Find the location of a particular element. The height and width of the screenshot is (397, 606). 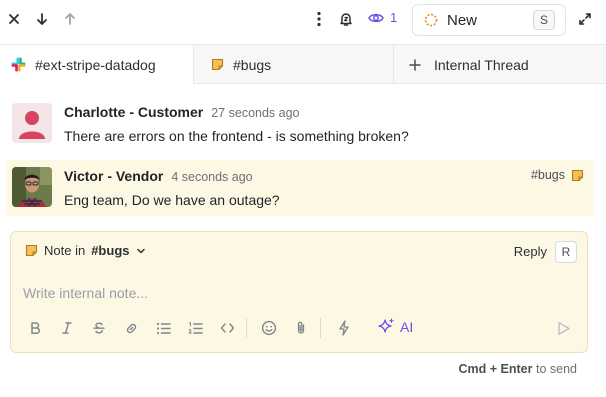

ai-label: AI is located at coordinates (407, 326).